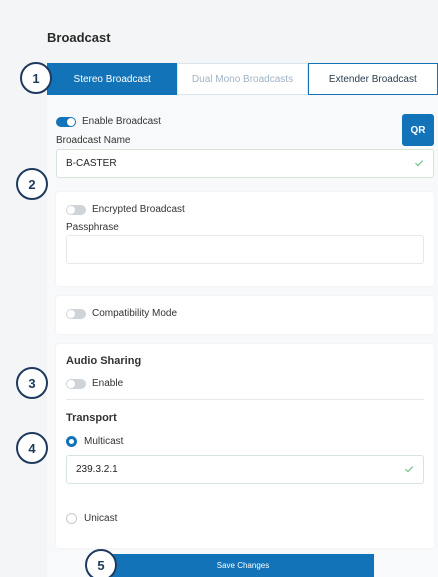 This screenshot has width=438, height=577. I want to click on transport-title: Transport, so click(91, 418).